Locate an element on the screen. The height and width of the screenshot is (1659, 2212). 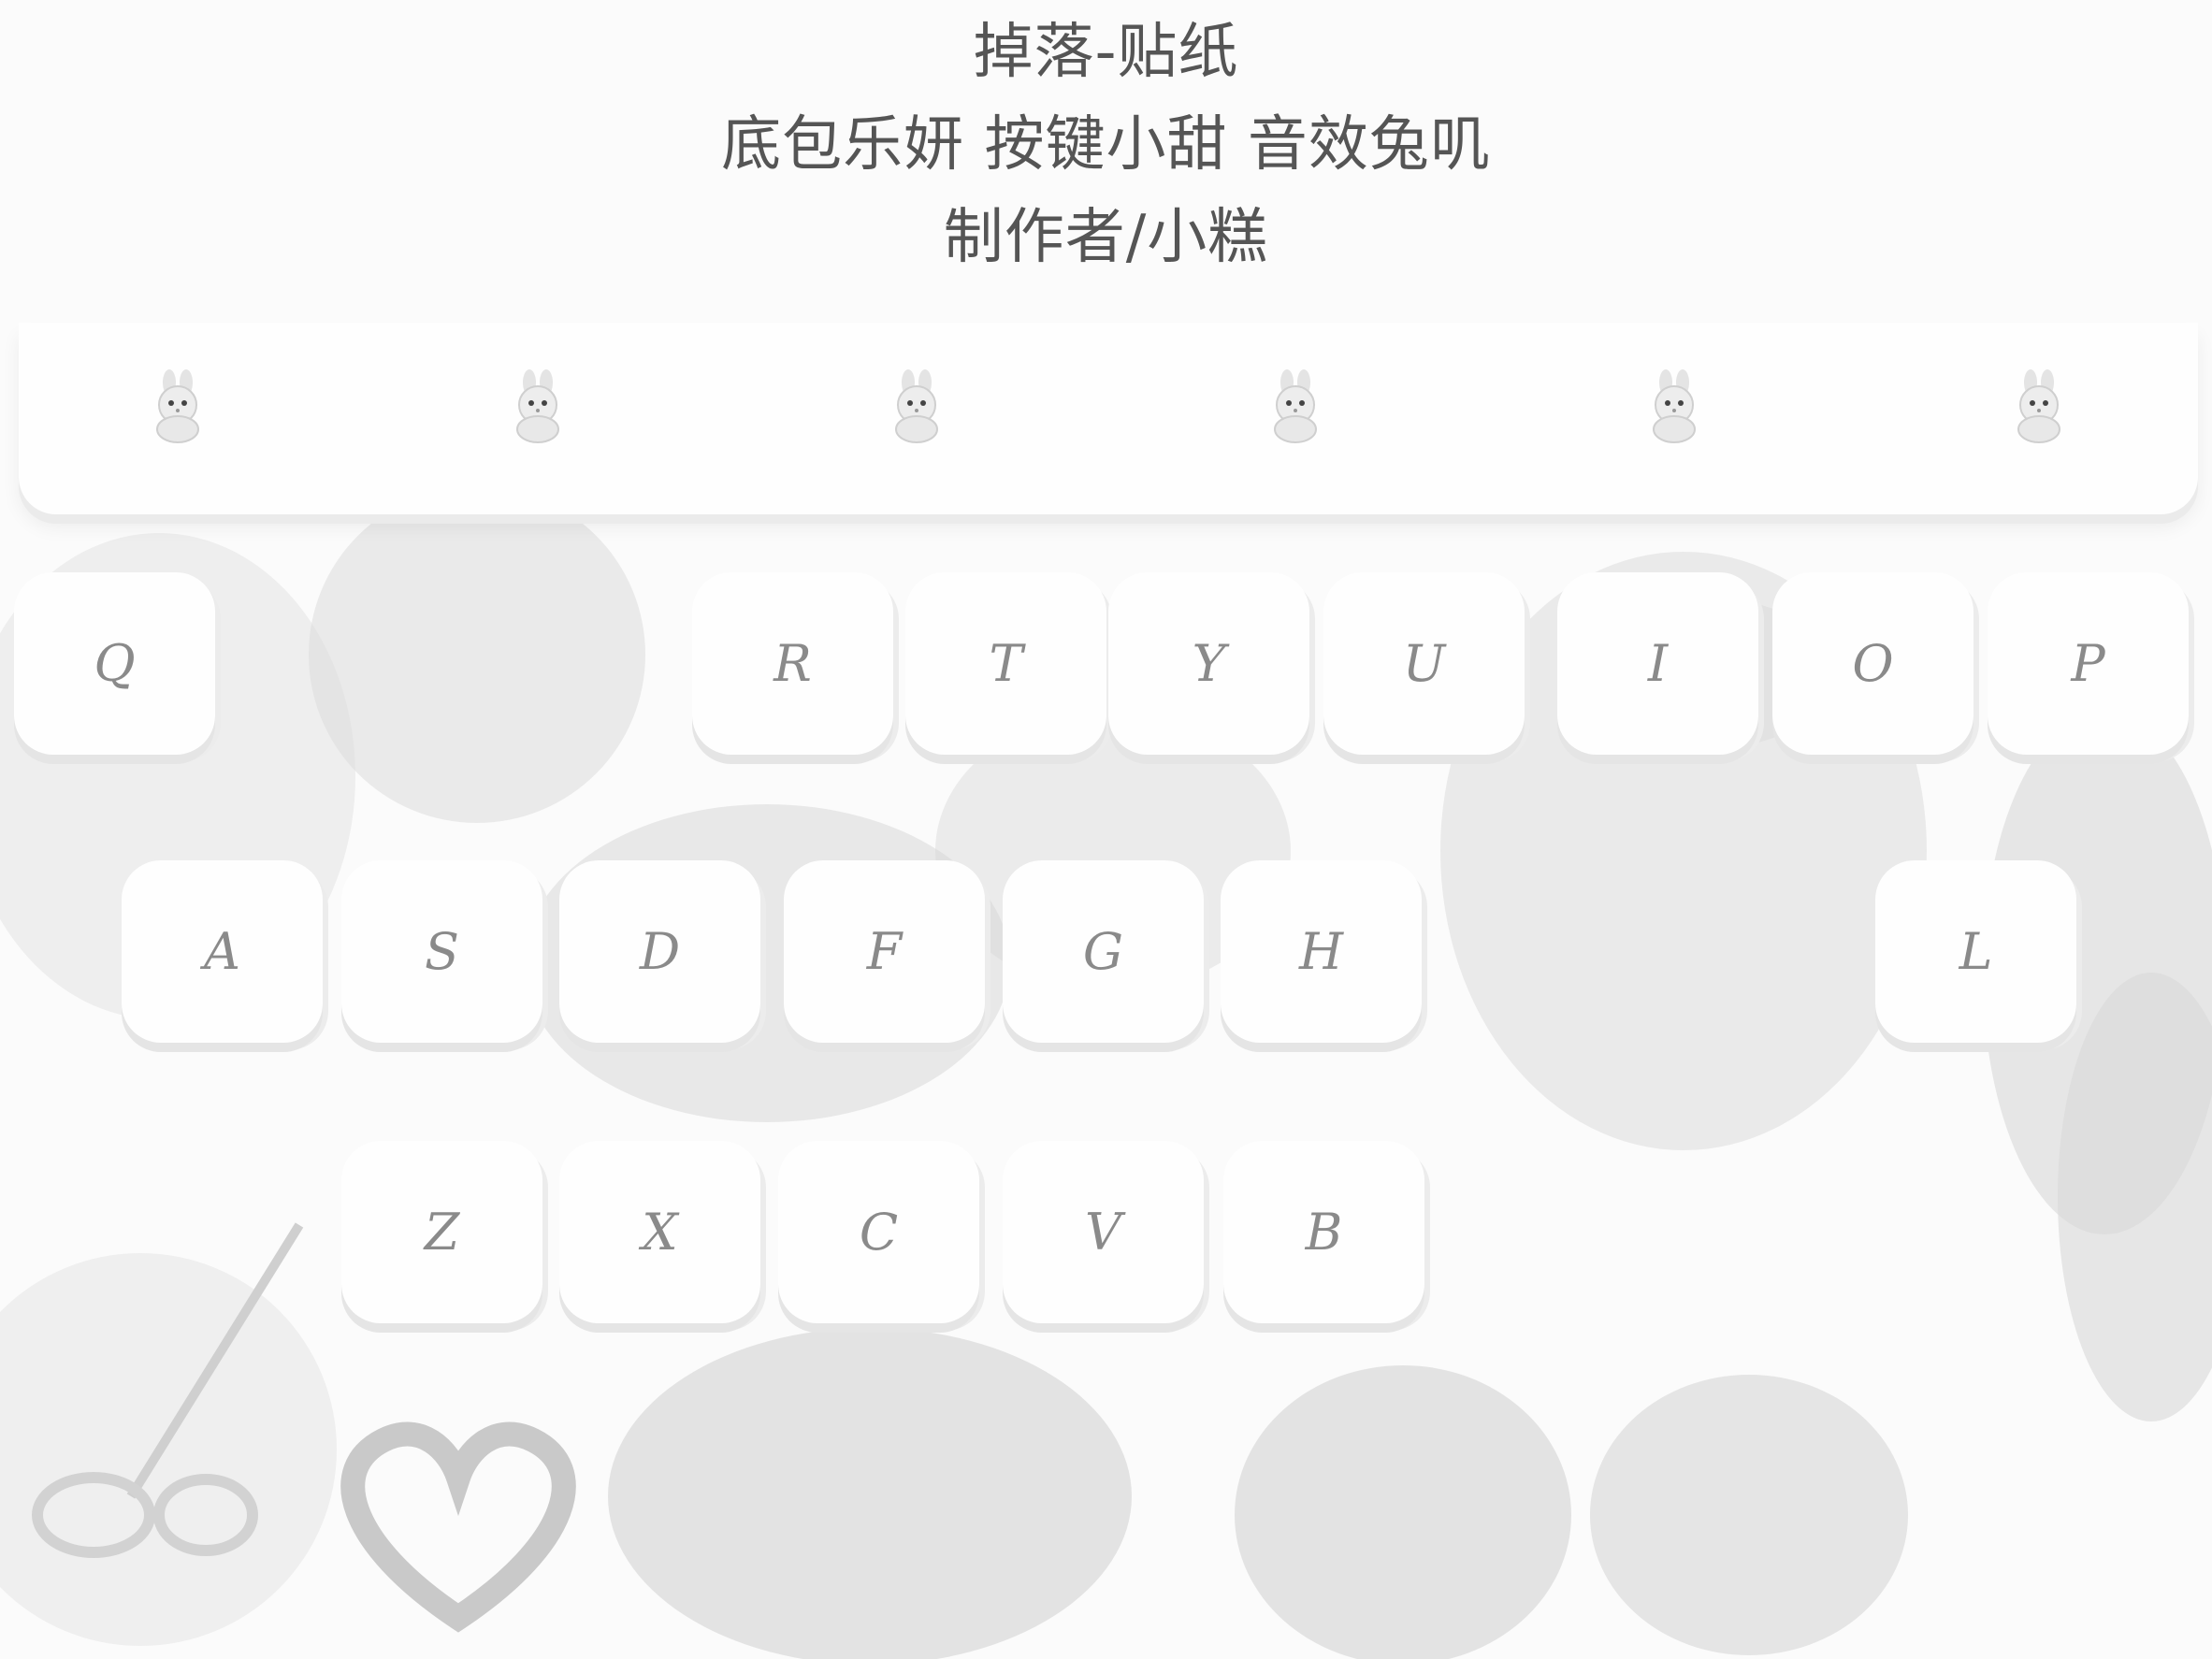
key-f: F is located at coordinates (885, 951).